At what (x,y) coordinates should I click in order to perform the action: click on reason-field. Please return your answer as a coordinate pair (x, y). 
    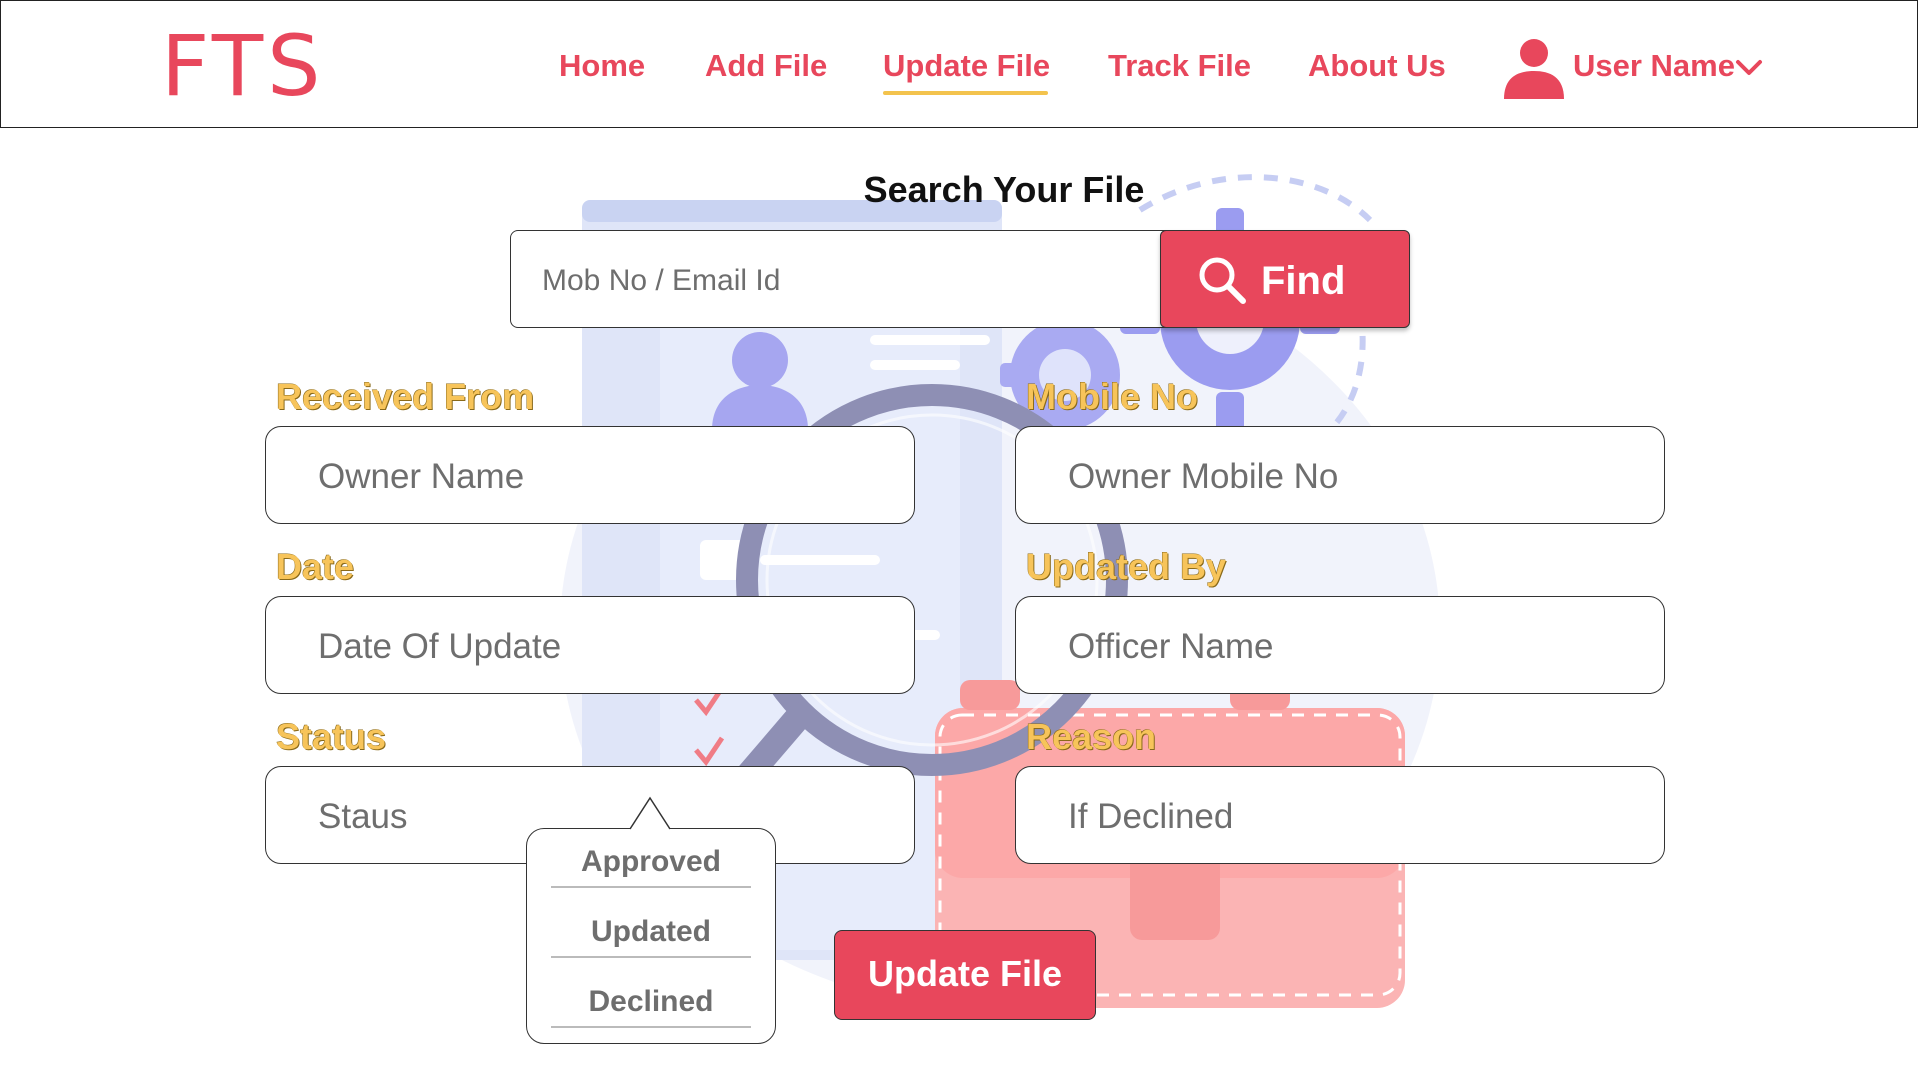
    Looking at the image, I should click on (1340, 815).